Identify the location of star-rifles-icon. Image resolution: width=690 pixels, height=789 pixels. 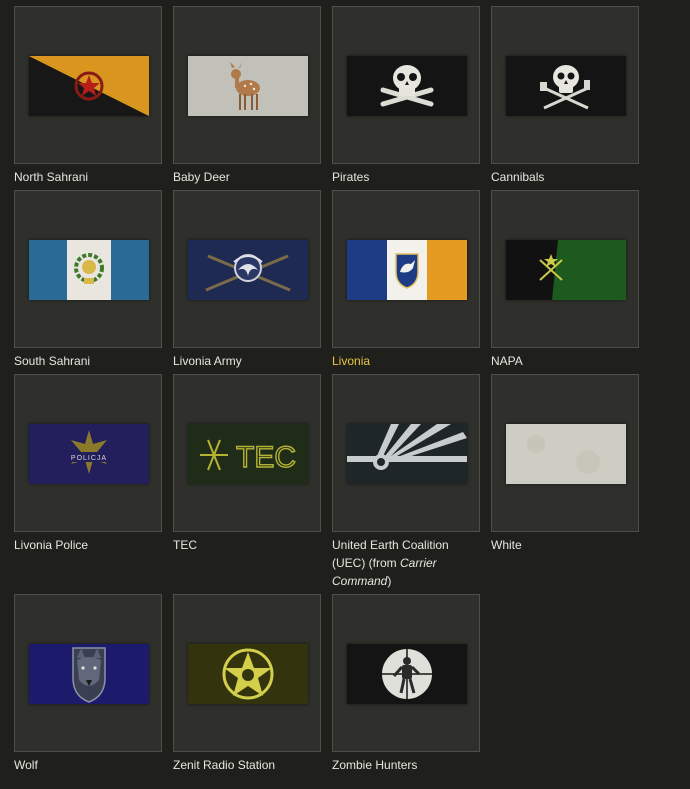
(566, 270).